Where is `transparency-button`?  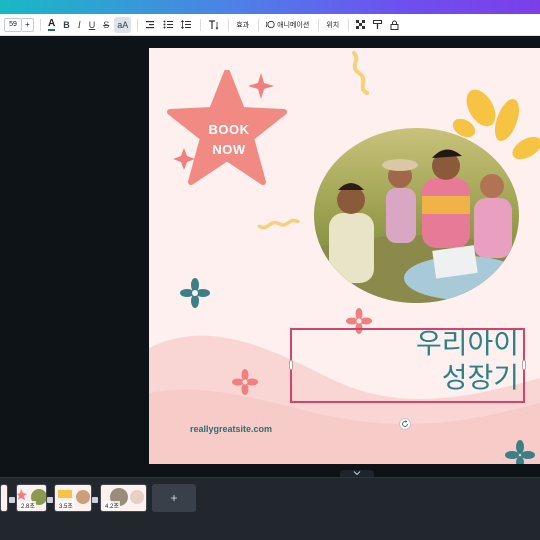 transparency-button is located at coordinates (360, 25).